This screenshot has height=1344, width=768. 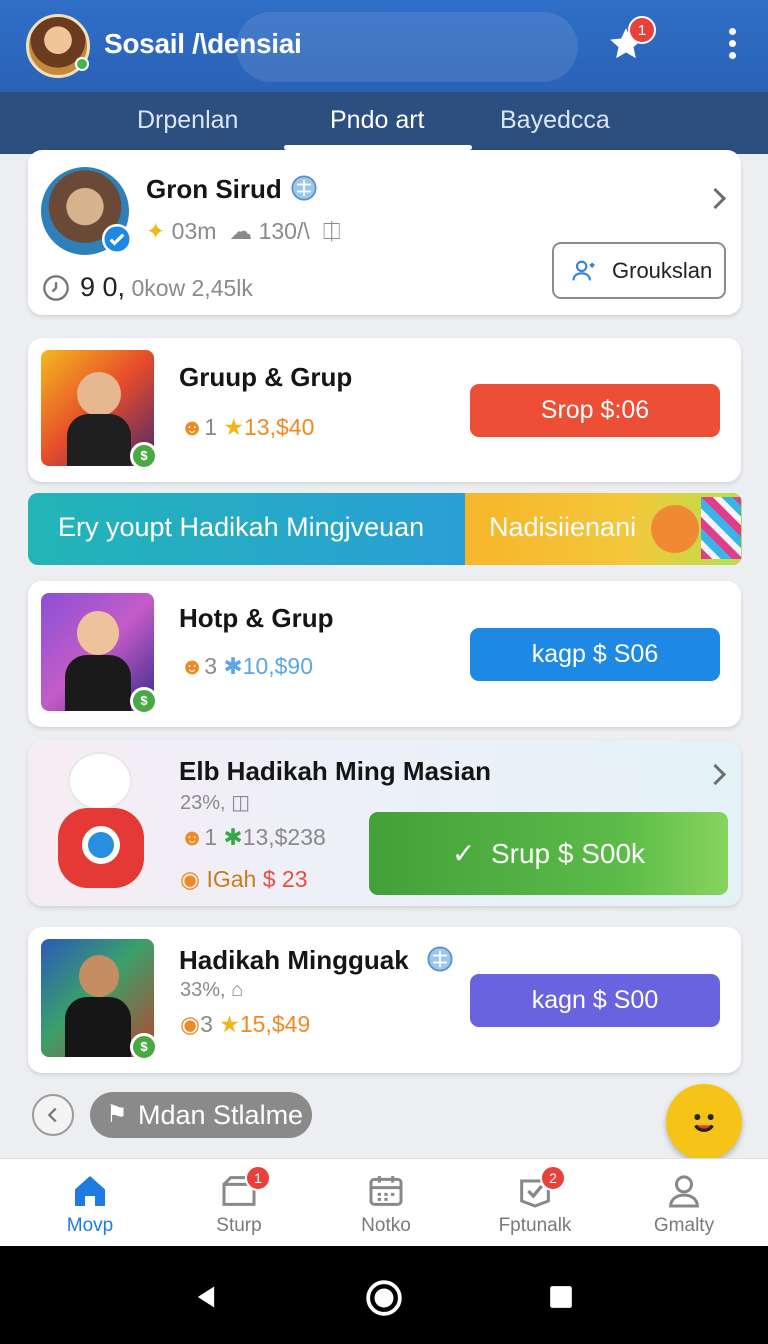 What do you see at coordinates (90, 1191) in the screenshot?
I see `home-icon` at bounding box center [90, 1191].